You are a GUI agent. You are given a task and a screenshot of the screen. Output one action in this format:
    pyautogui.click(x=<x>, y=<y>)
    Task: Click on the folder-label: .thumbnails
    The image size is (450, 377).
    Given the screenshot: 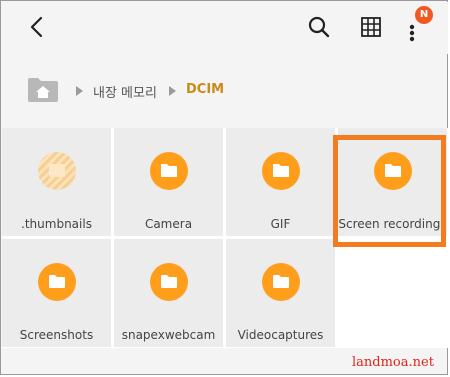 What is the action you would take?
    pyautogui.click(x=56, y=224)
    